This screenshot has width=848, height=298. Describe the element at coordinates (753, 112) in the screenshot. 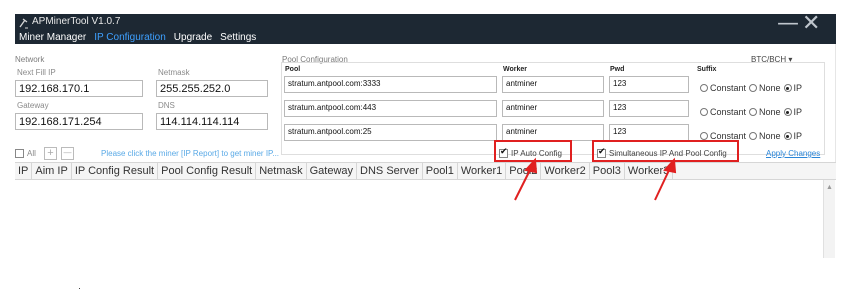

I see `pool2-suffix-none-radio` at that location.